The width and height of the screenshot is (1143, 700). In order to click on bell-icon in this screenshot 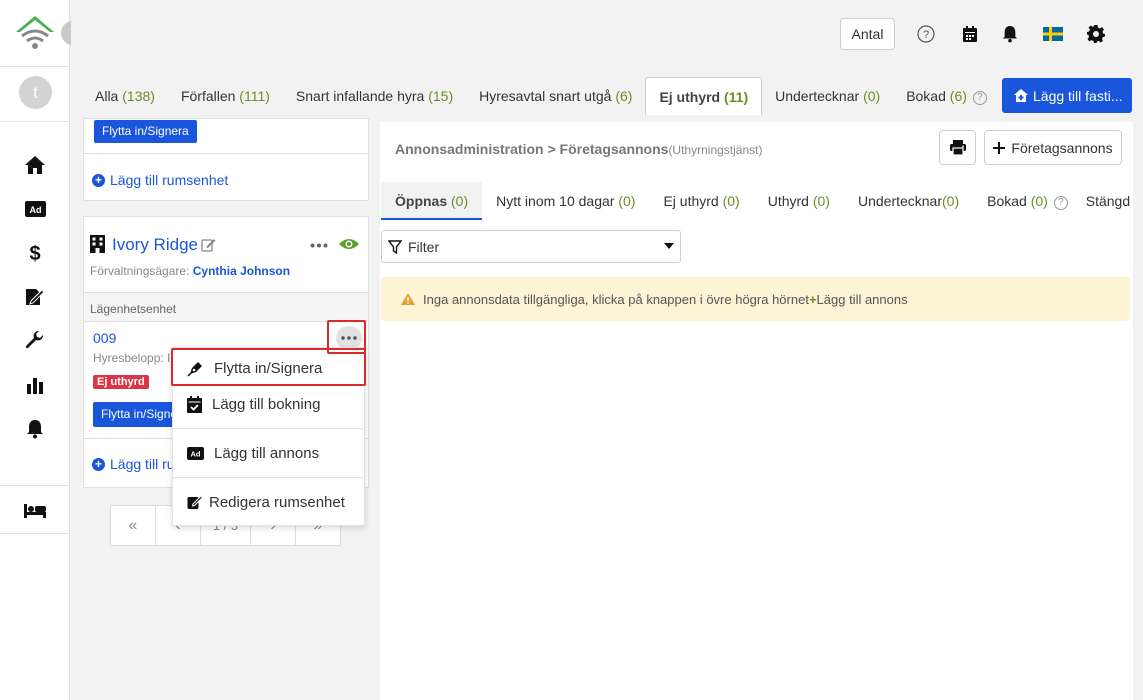, I will do `click(35, 429)`.